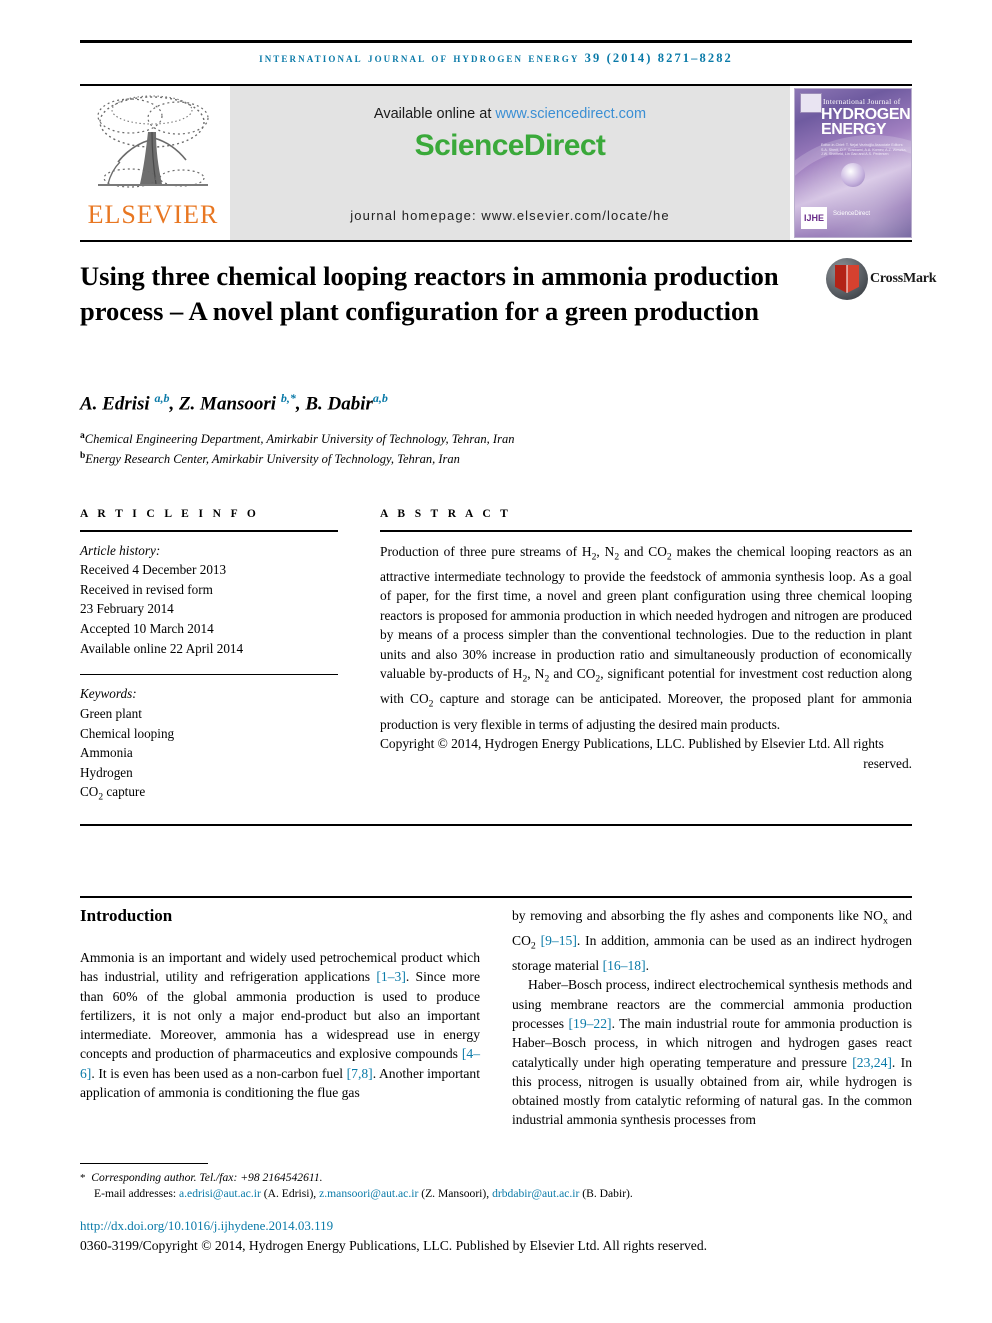  What do you see at coordinates (170, 514) in the screenshot?
I see `article-info-heading: A R T I C L E I N F O` at bounding box center [170, 514].